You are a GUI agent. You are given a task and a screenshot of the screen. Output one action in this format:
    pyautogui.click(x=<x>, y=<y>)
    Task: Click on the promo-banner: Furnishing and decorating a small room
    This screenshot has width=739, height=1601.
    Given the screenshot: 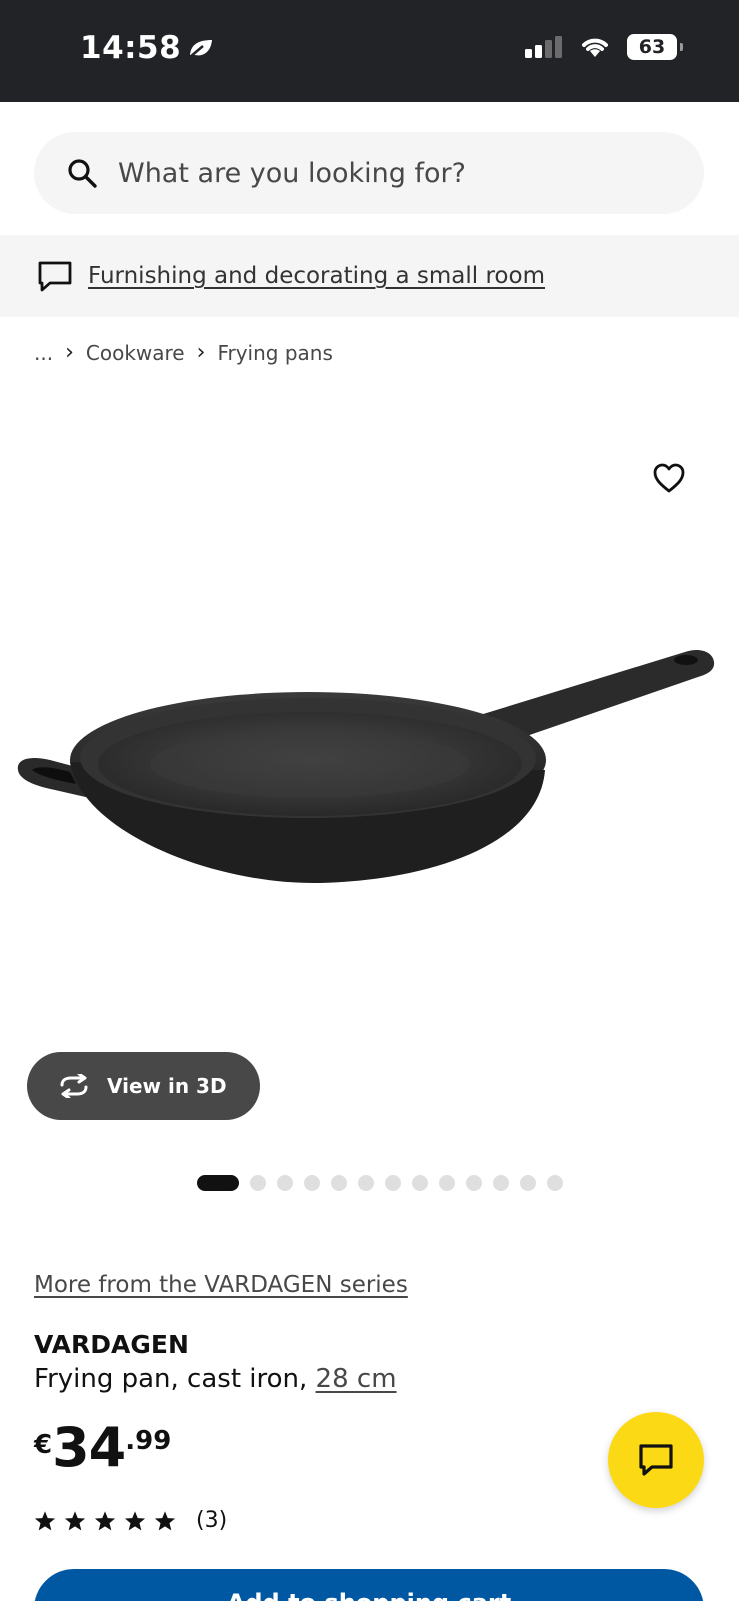 What is the action you would take?
    pyautogui.click(x=369, y=276)
    